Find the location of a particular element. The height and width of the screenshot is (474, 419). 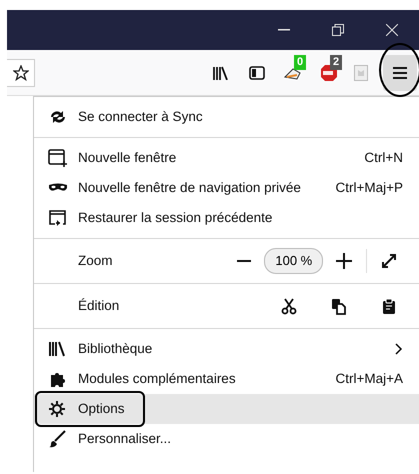

copy-icon is located at coordinates (339, 306).